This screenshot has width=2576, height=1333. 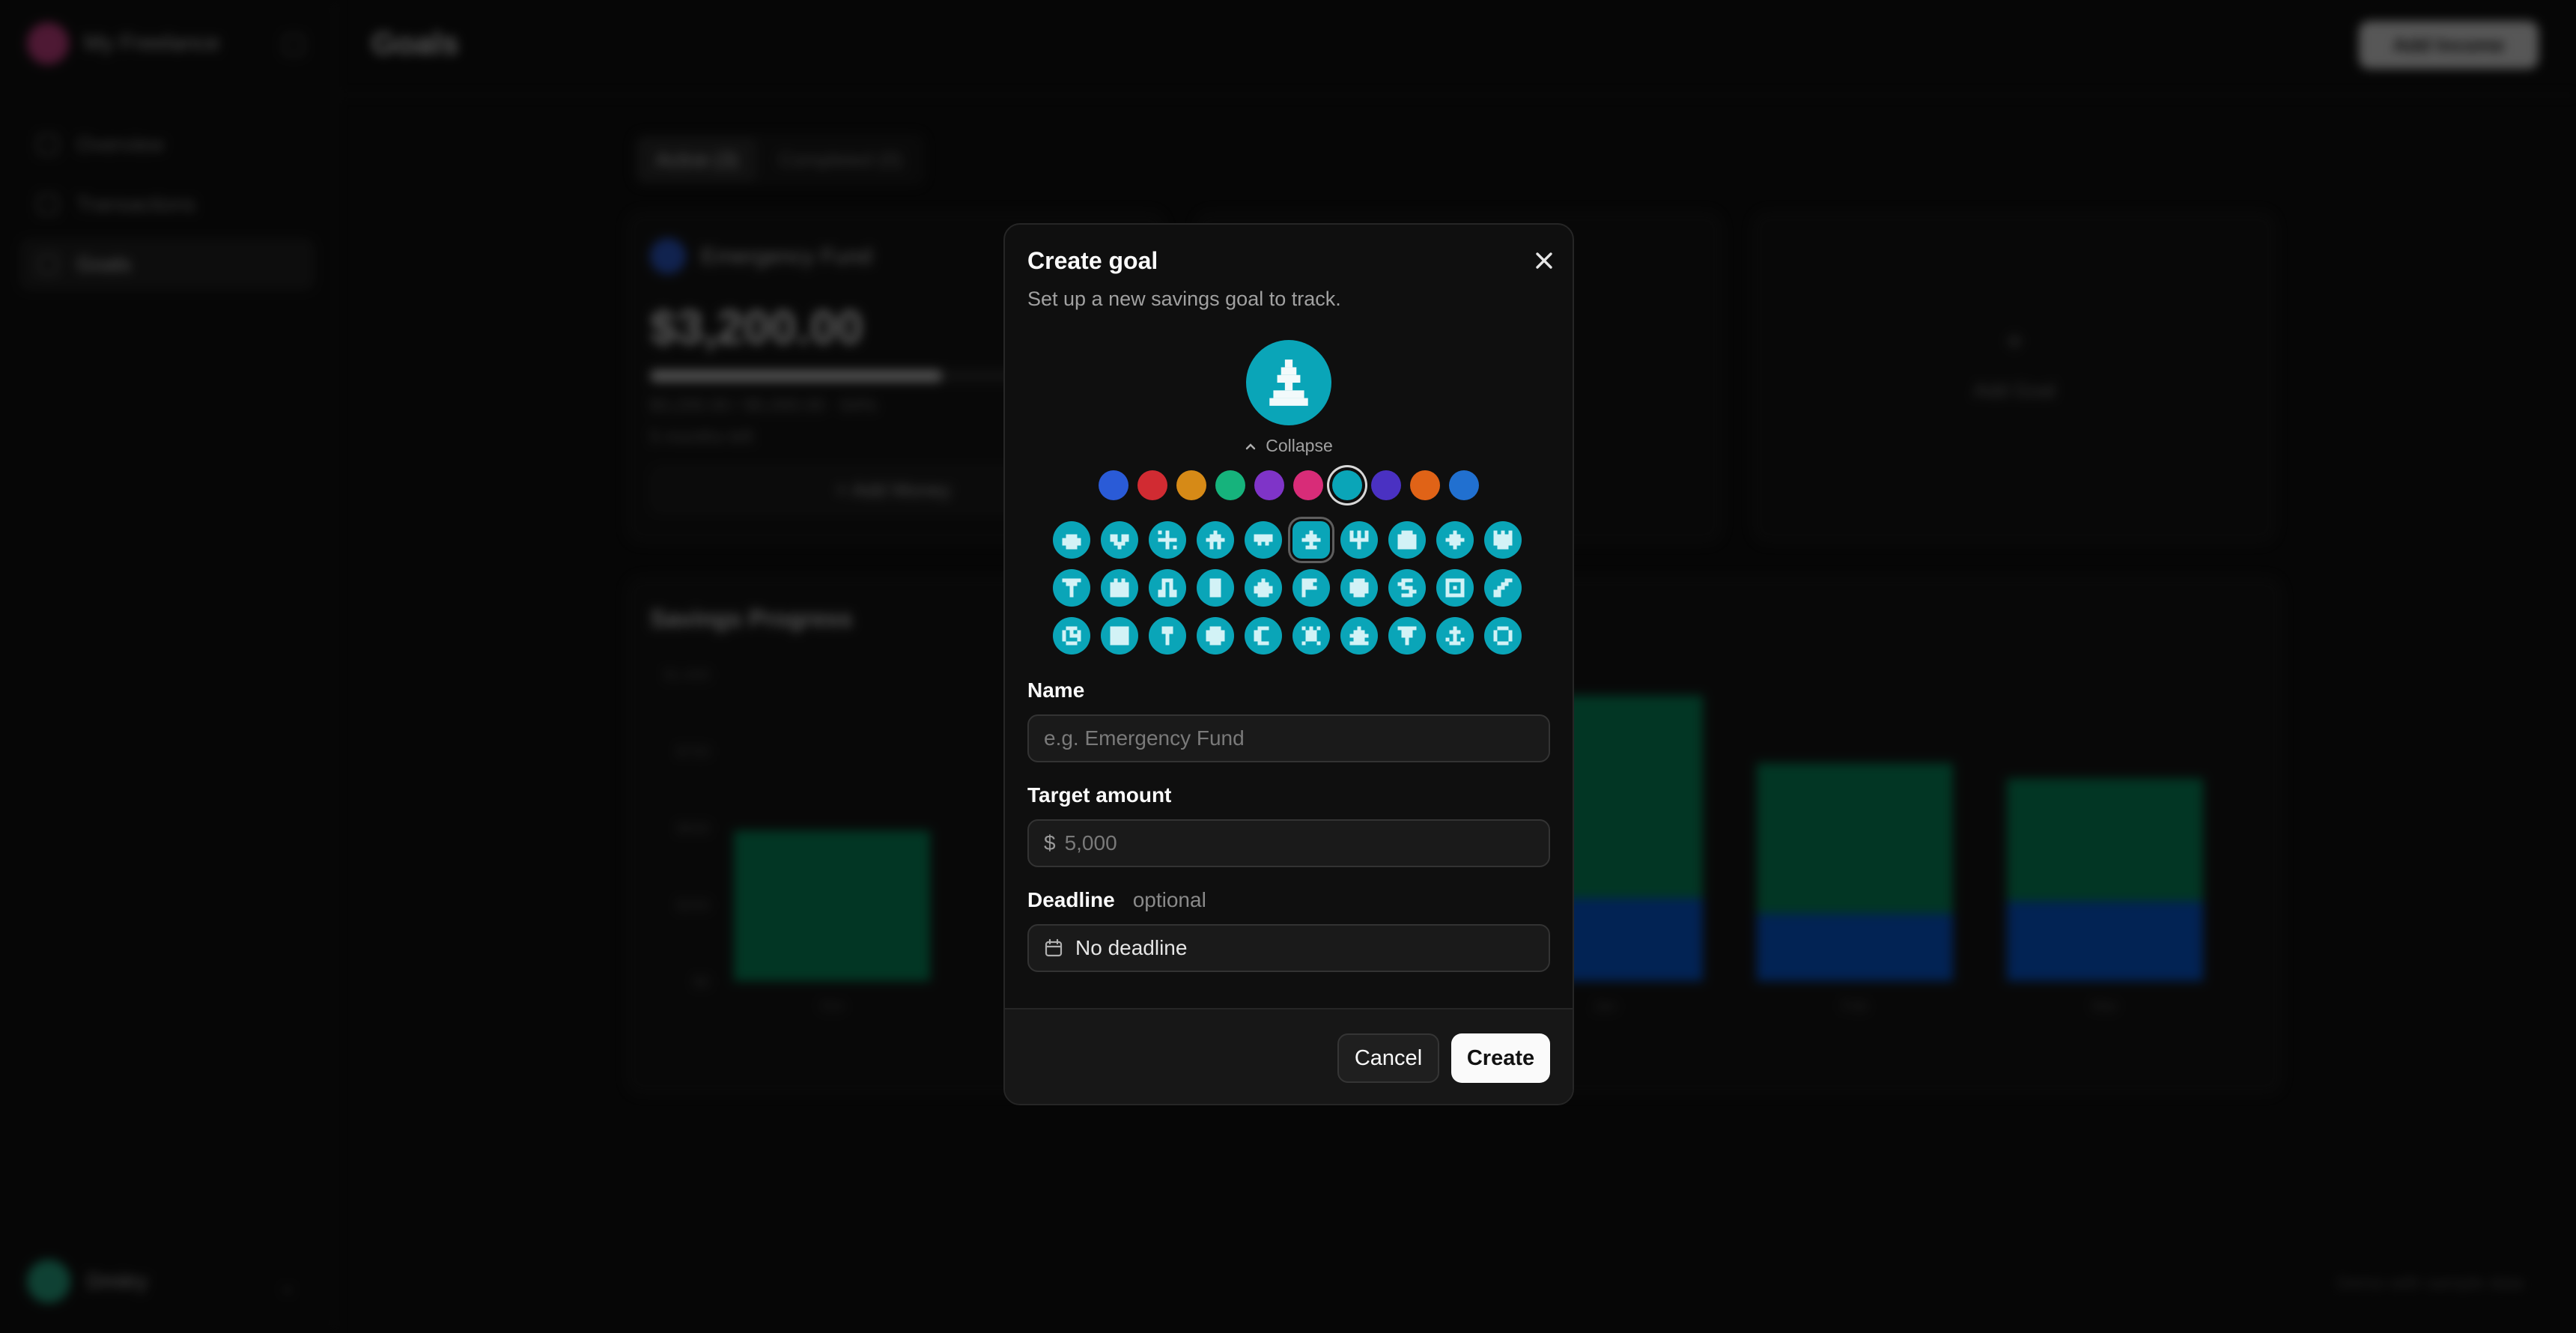 I want to click on deadline-optional-text: optional, so click(x=1169, y=899).